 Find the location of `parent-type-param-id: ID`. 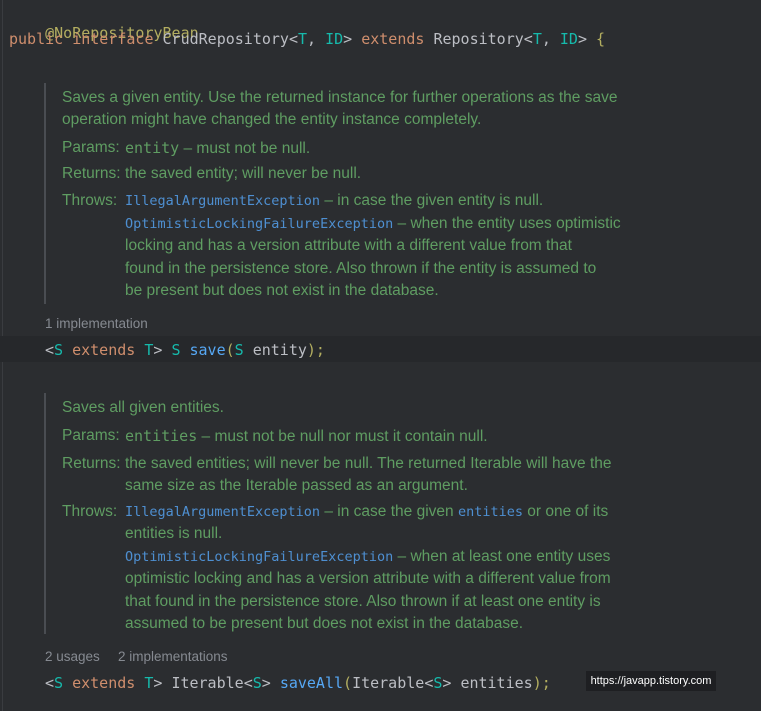

parent-type-param-id: ID is located at coordinates (568, 39).